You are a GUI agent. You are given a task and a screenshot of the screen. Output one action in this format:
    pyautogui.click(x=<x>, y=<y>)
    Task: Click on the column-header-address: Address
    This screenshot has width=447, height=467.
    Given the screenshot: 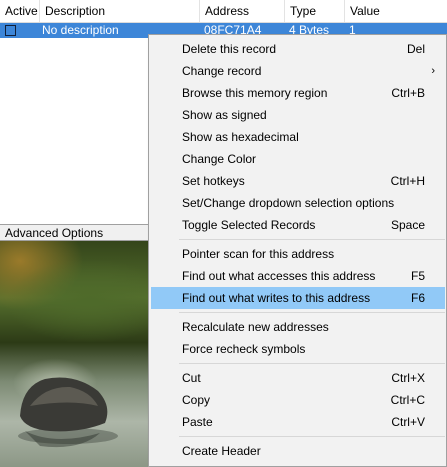 What is the action you would take?
    pyautogui.click(x=242, y=11)
    